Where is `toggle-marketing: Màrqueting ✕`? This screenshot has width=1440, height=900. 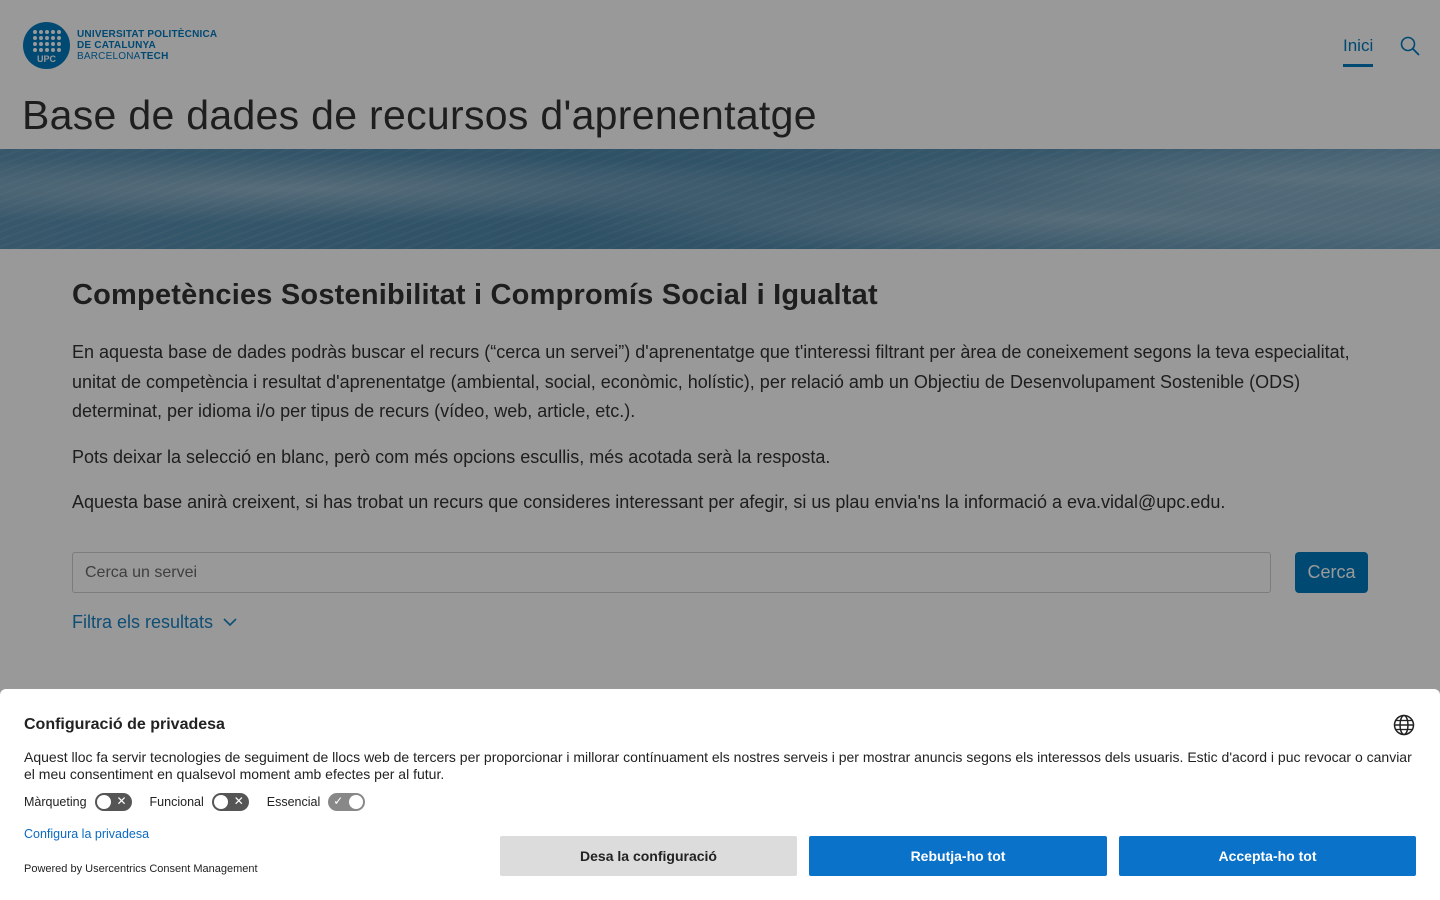
toggle-marketing: Màrqueting ✕ is located at coordinates (78, 802).